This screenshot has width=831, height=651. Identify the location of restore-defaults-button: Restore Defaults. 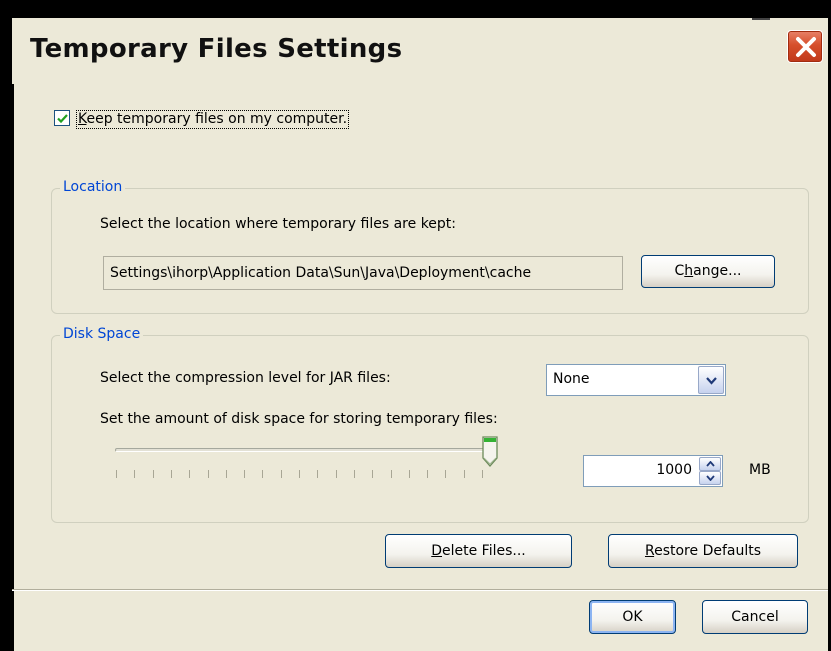
(703, 551).